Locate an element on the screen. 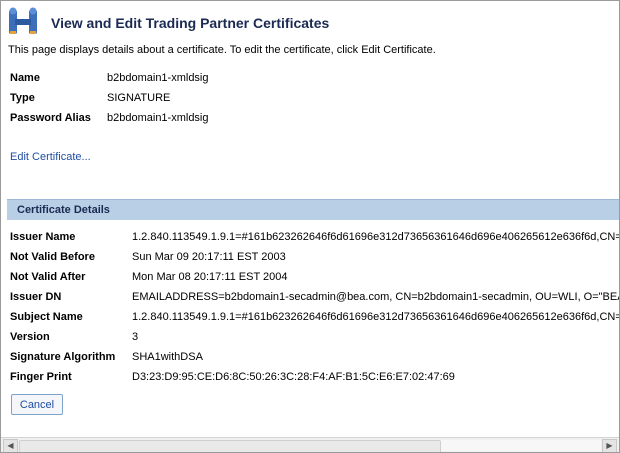  arrow-left-icon: ◀ is located at coordinates (10, 445).